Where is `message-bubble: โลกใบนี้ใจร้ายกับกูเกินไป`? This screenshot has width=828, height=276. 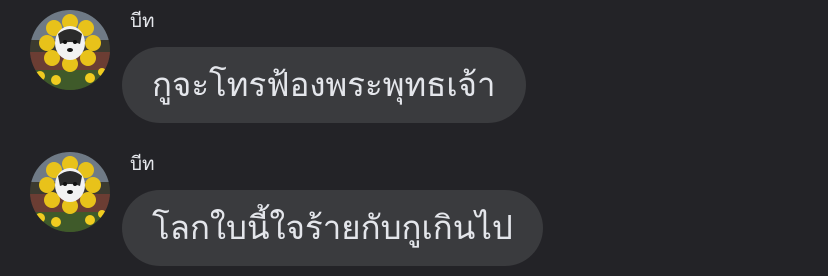
message-bubble: โลกใบนี้ใจร้ายกับกูเกินไป is located at coordinates (332, 228).